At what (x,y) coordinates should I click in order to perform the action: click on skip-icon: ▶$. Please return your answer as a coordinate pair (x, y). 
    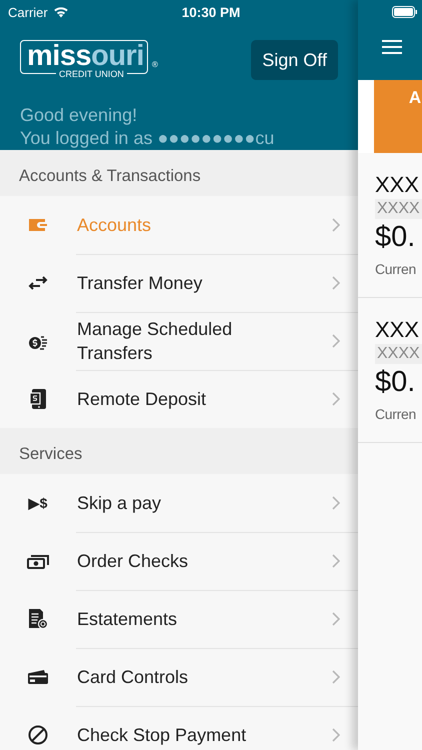
    Looking at the image, I should click on (38, 503).